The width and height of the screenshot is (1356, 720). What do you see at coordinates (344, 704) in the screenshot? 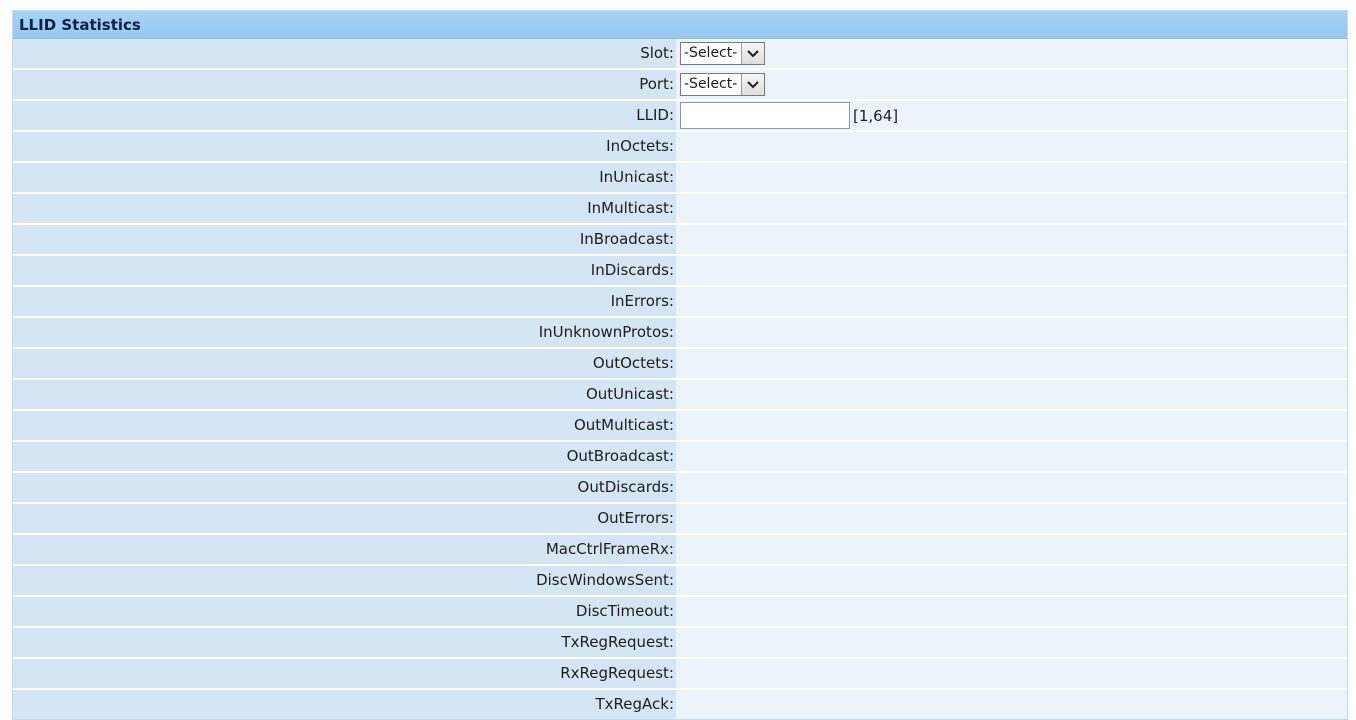
I see `stat-label: TxRegAck:` at bounding box center [344, 704].